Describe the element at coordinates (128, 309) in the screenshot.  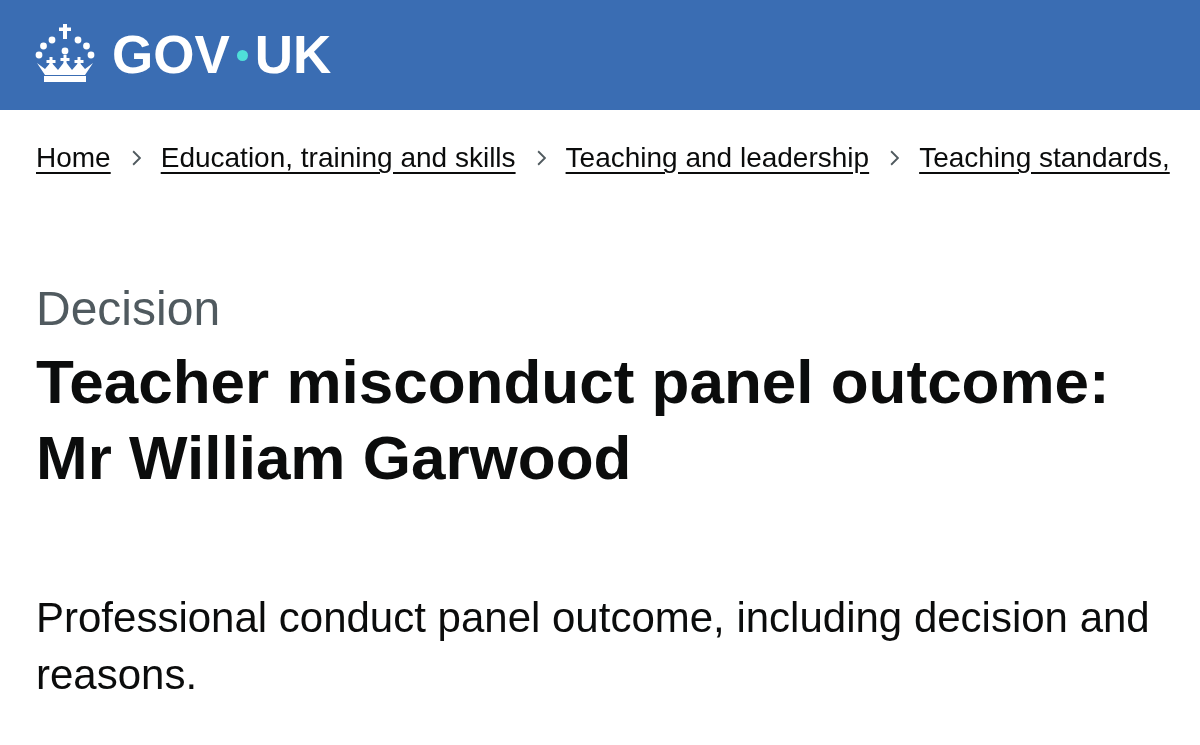
I see `page-caption: Decision` at that location.